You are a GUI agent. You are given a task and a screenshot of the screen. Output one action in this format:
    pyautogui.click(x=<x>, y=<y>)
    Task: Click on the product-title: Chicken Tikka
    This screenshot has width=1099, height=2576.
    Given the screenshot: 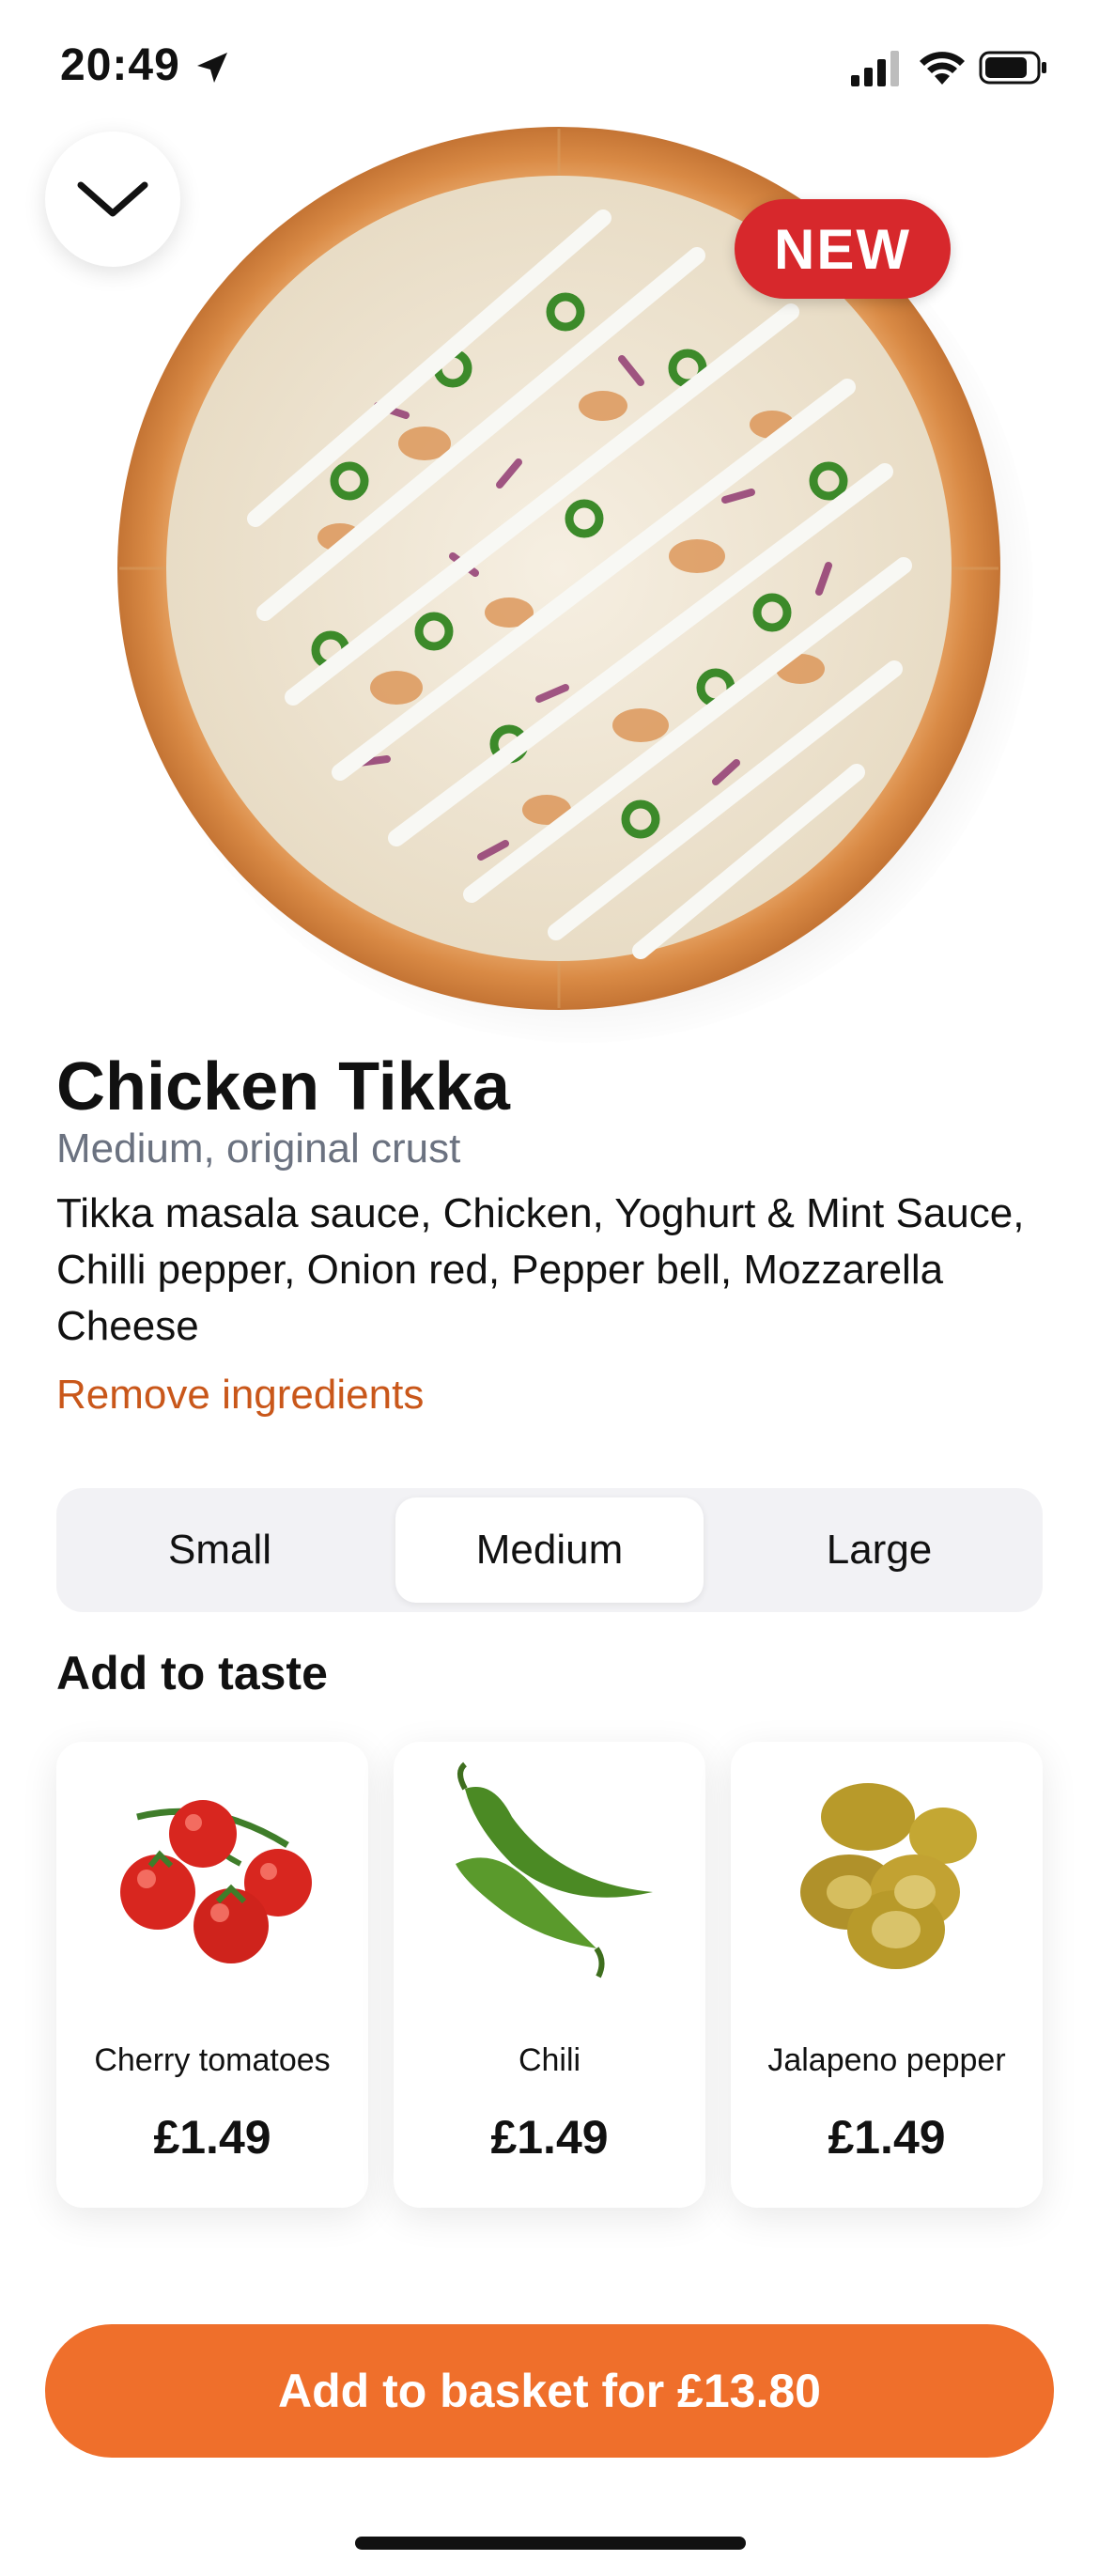 What is the action you would take?
    pyautogui.click(x=283, y=1087)
    